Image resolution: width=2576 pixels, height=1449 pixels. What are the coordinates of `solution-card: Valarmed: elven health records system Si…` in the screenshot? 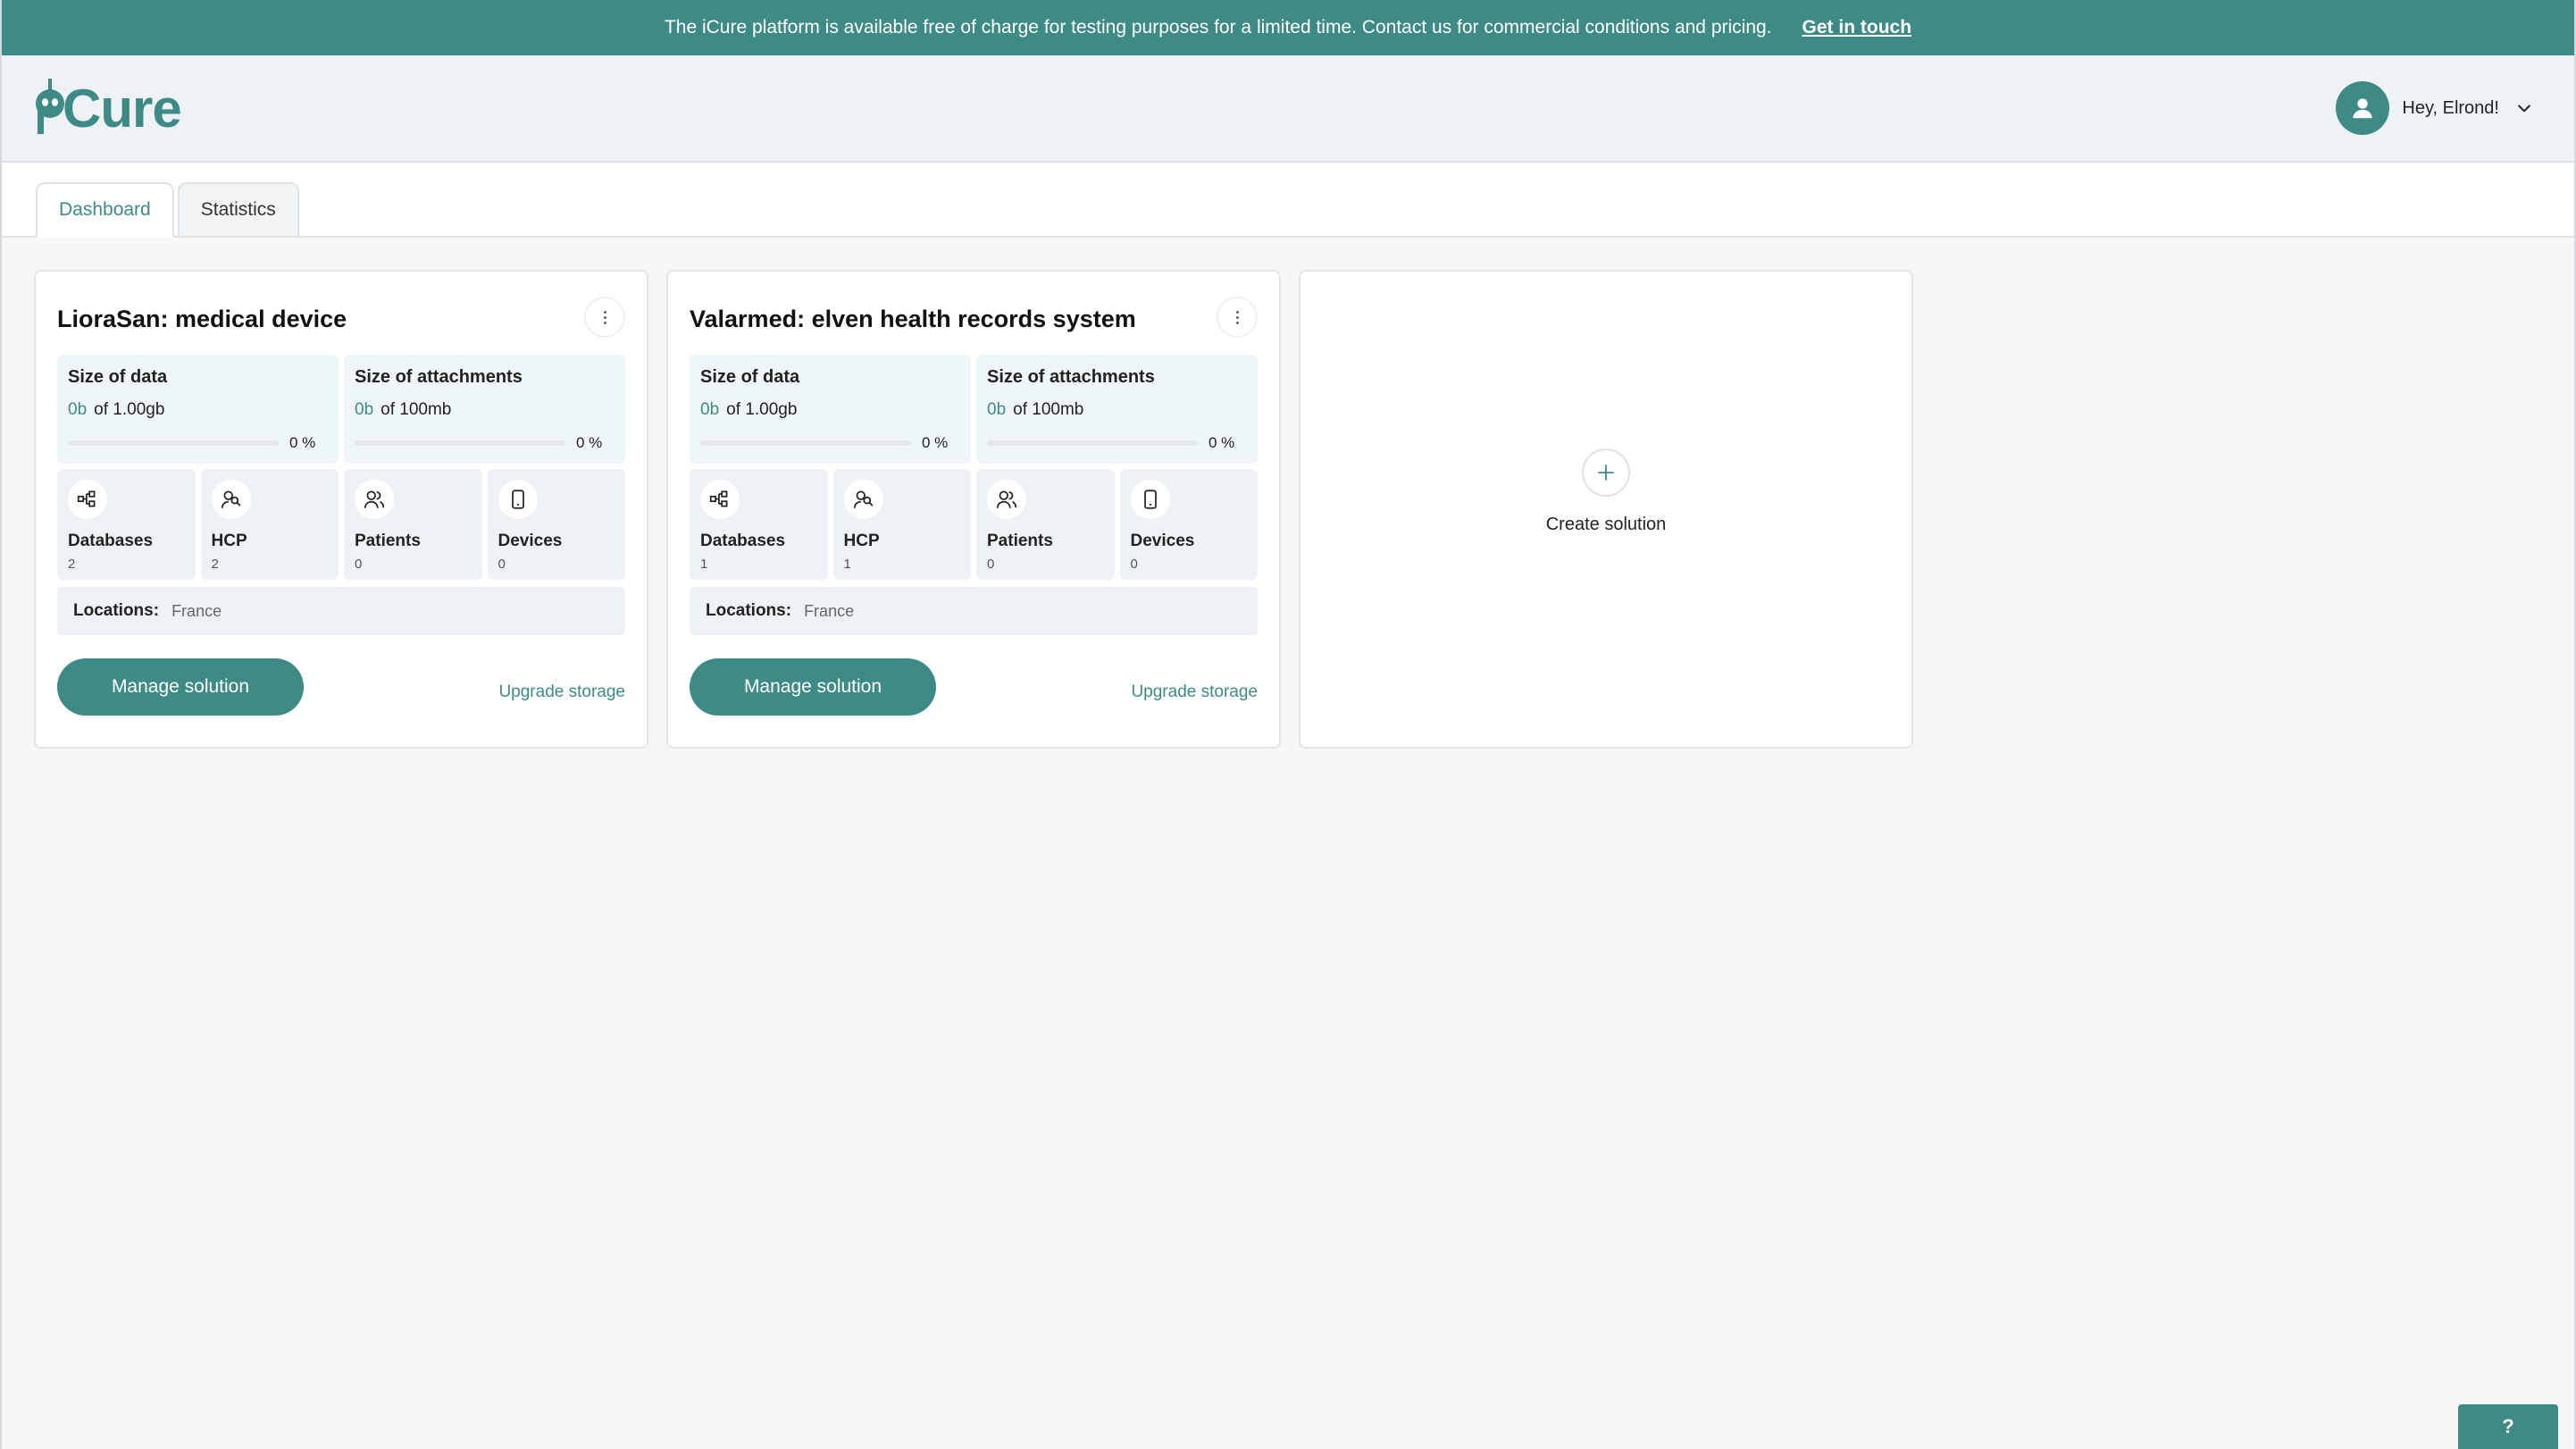 It's located at (974, 510).